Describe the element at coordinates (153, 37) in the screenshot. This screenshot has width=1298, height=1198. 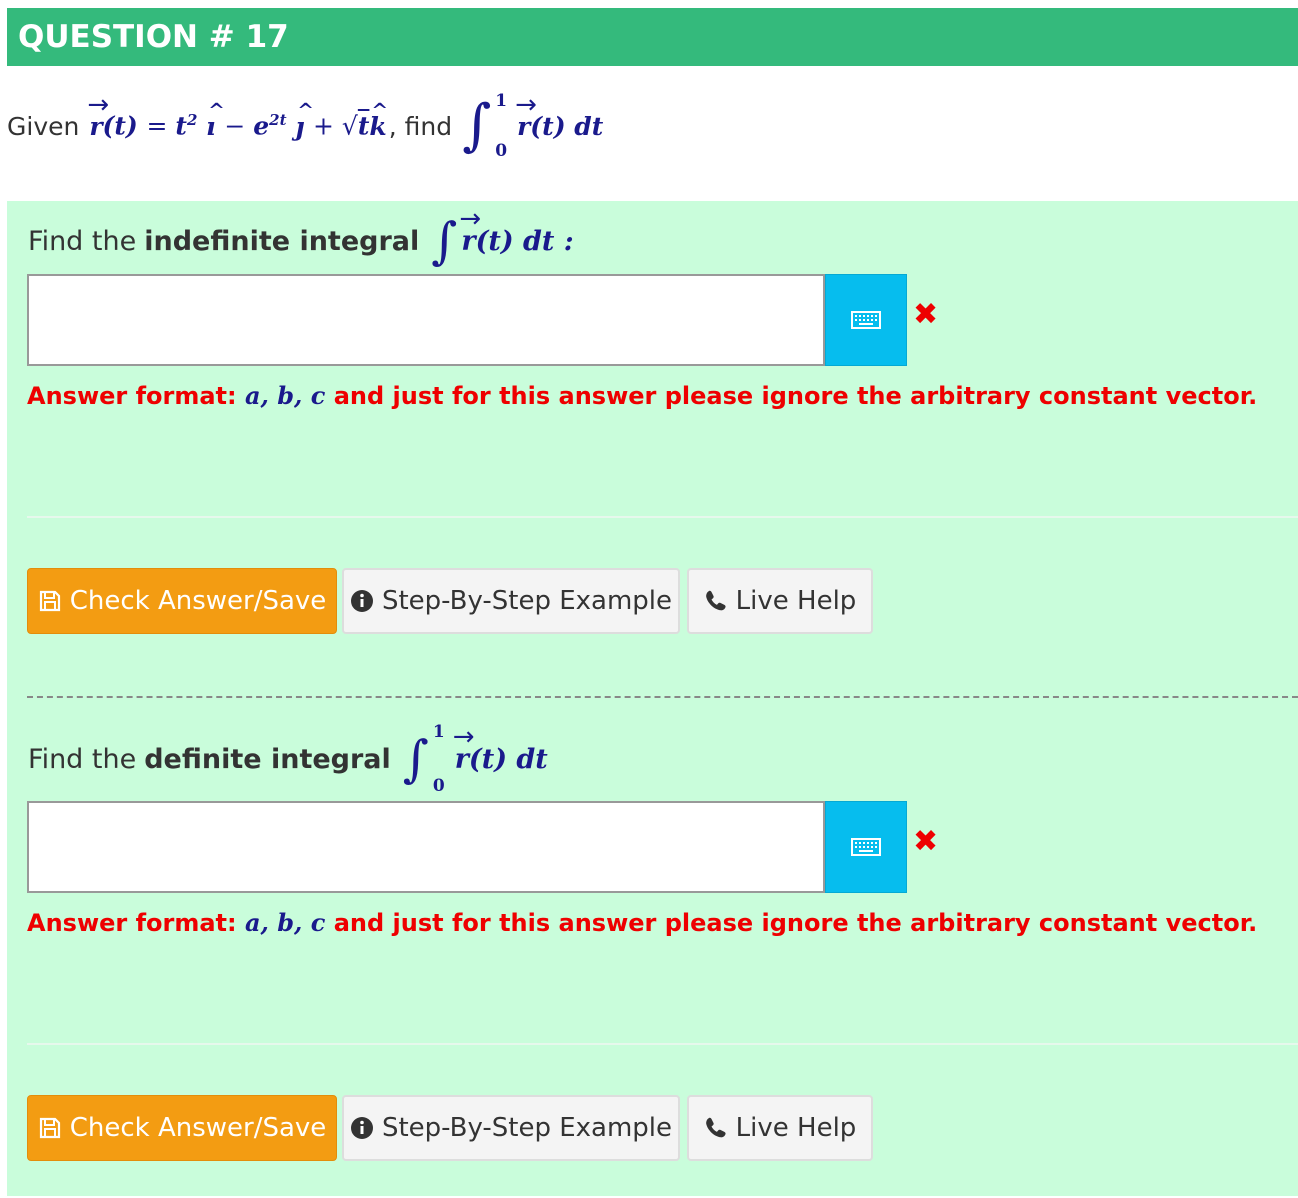
I see `question-title: QUESTION # 17` at that location.